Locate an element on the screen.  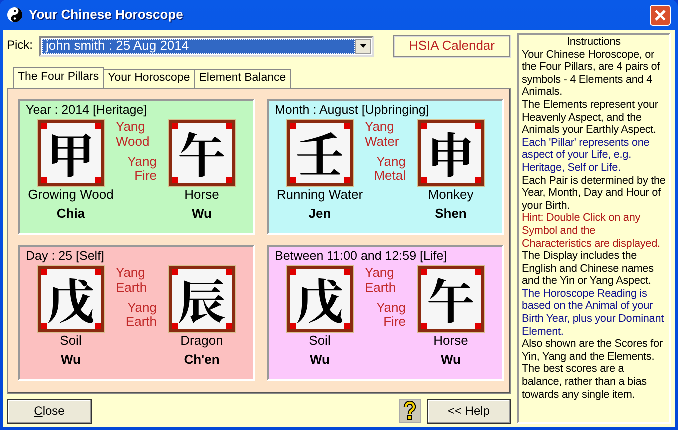
pillar-title: Between 11:00 and 12:59 [Life] is located at coordinates (361, 256).